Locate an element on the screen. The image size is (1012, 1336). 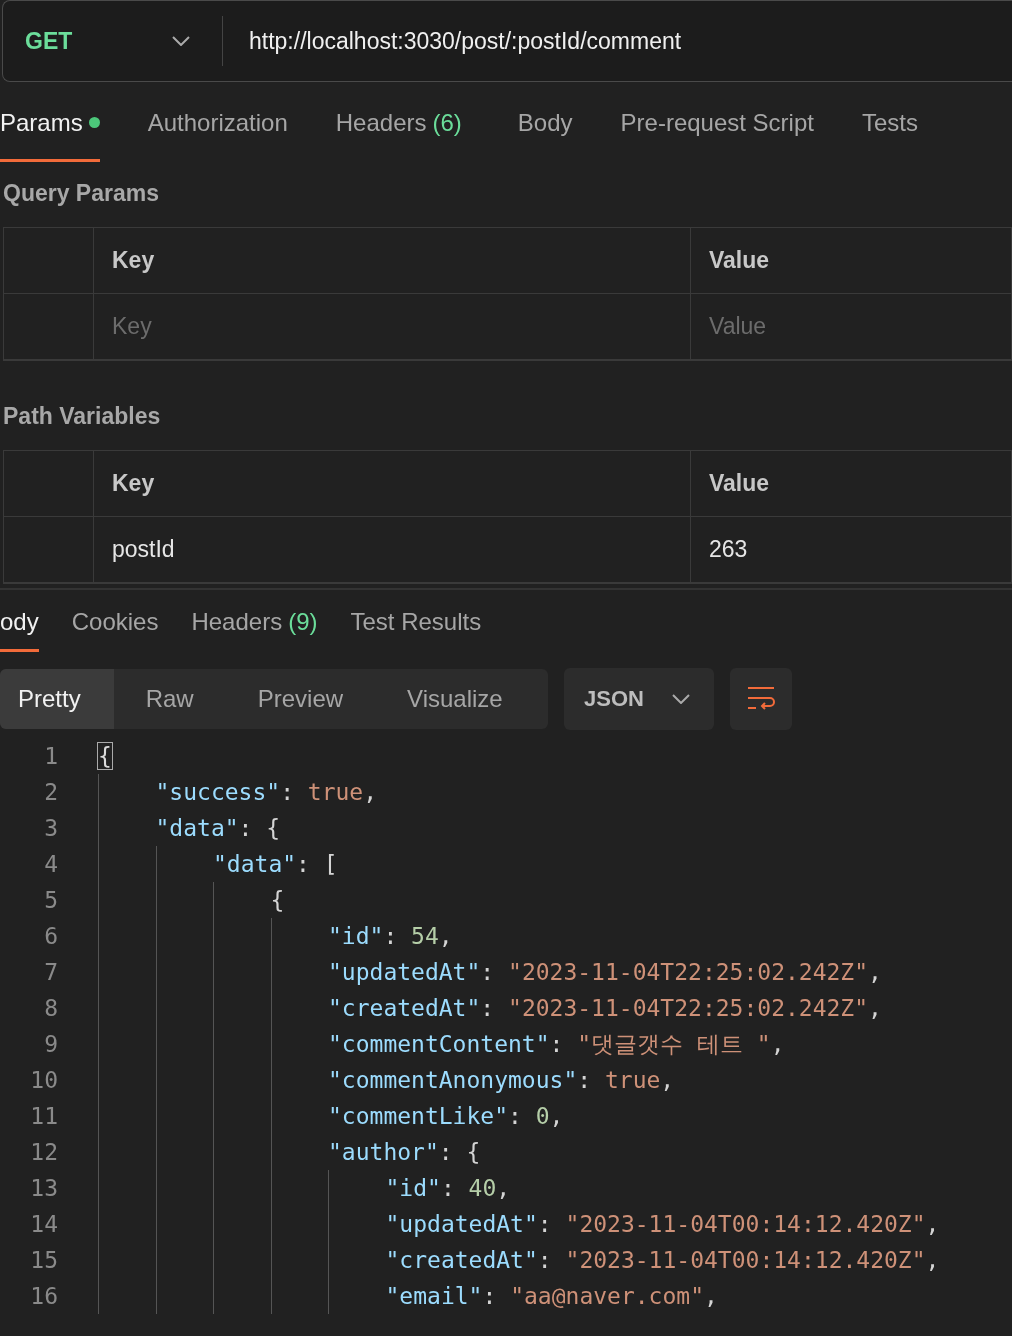
code-line: "email": "aa@naver.com", is located at coordinates (551, 1296).